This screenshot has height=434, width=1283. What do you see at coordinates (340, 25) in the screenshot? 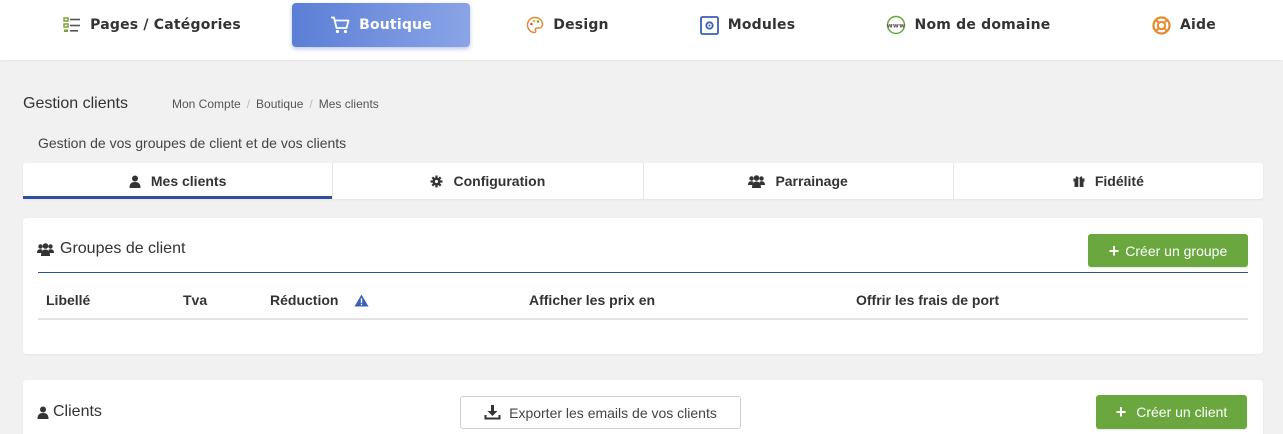
I see `cart-icon` at bounding box center [340, 25].